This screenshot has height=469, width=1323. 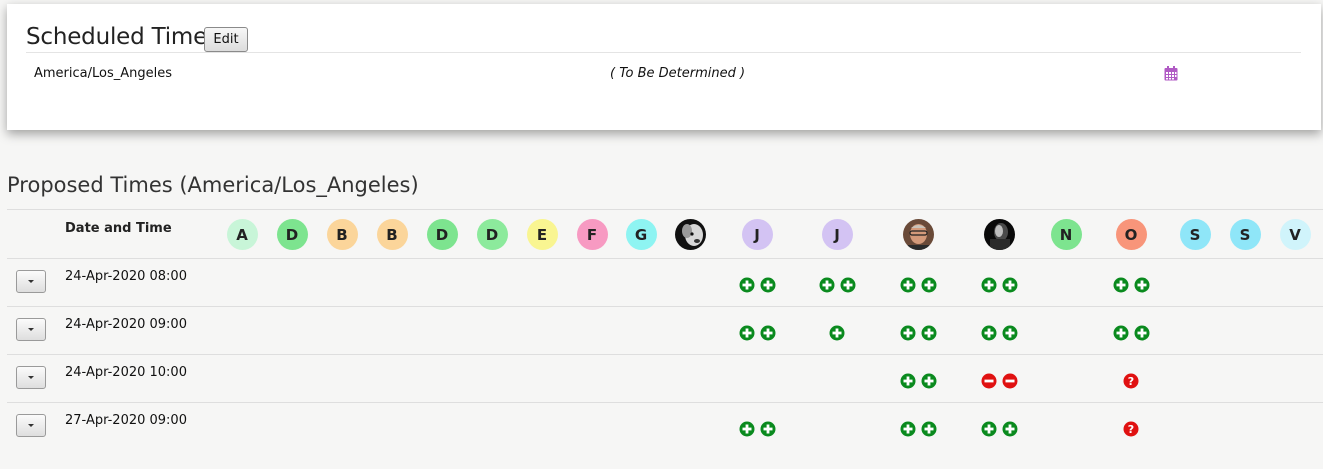 I want to click on participant-initial: G, so click(x=641, y=234).